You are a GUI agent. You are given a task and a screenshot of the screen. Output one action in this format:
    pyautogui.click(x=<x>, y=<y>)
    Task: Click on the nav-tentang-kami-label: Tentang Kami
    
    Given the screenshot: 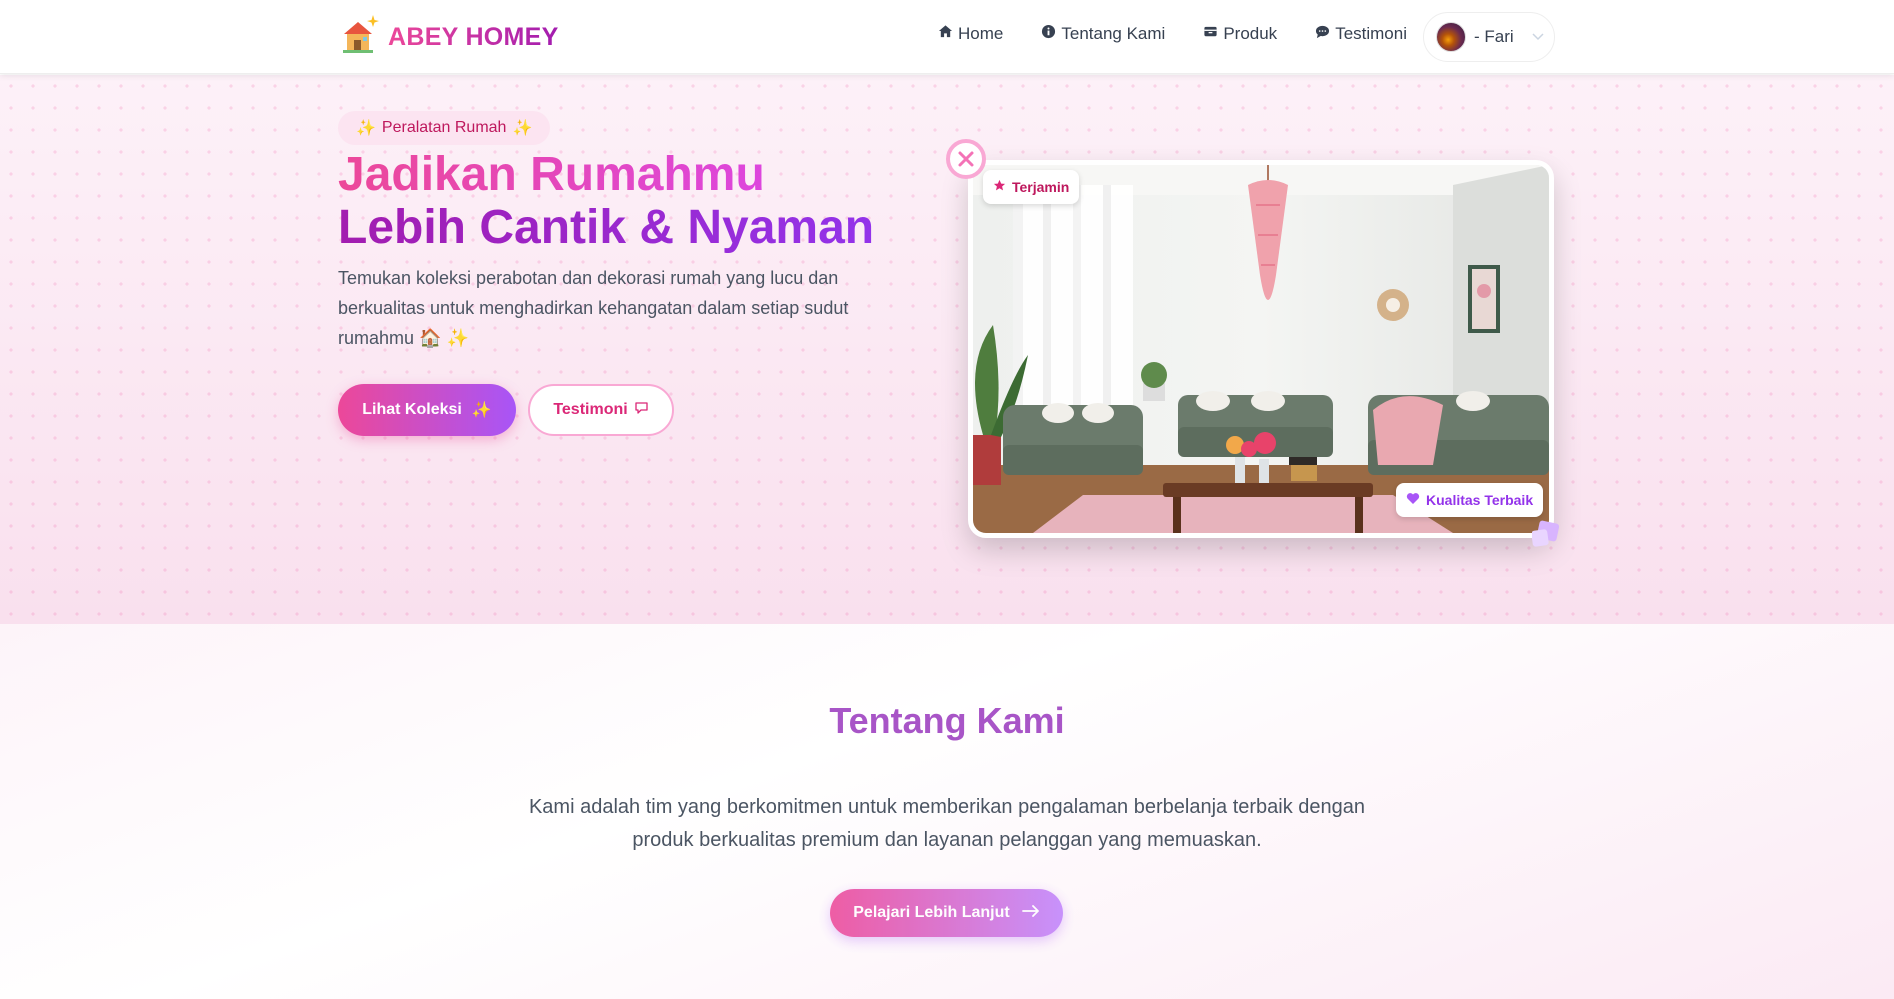 What is the action you would take?
    pyautogui.click(x=1113, y=33)
    